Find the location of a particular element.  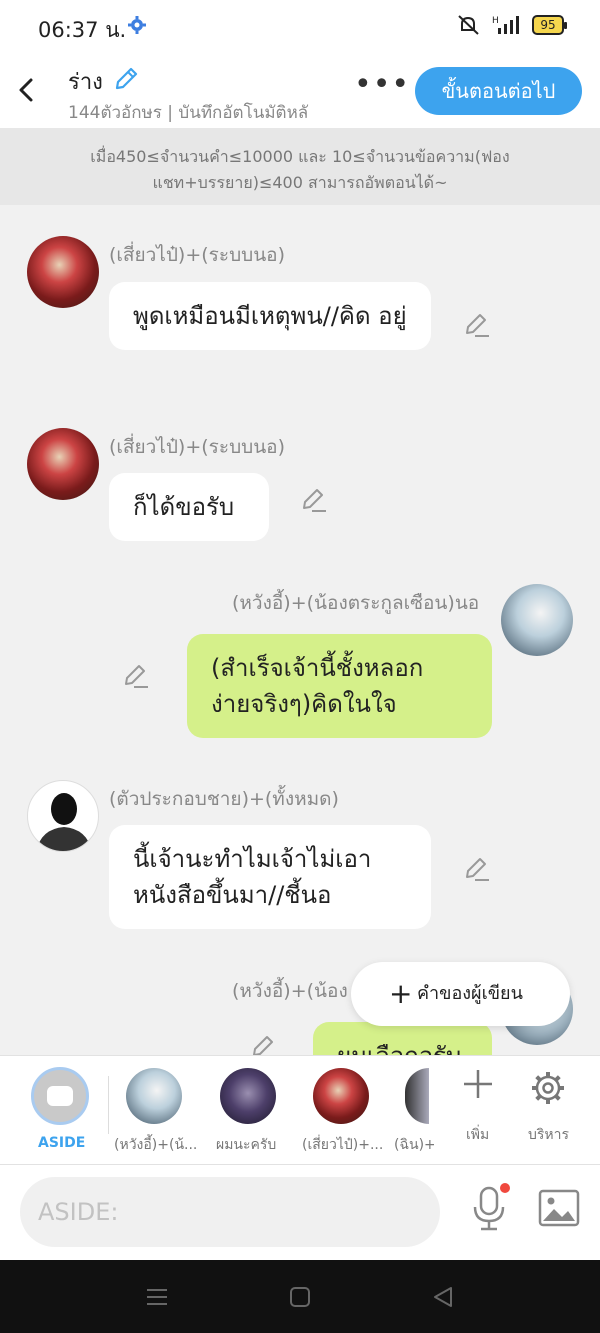

signal-icon: H is located at coordinates (505, 25).